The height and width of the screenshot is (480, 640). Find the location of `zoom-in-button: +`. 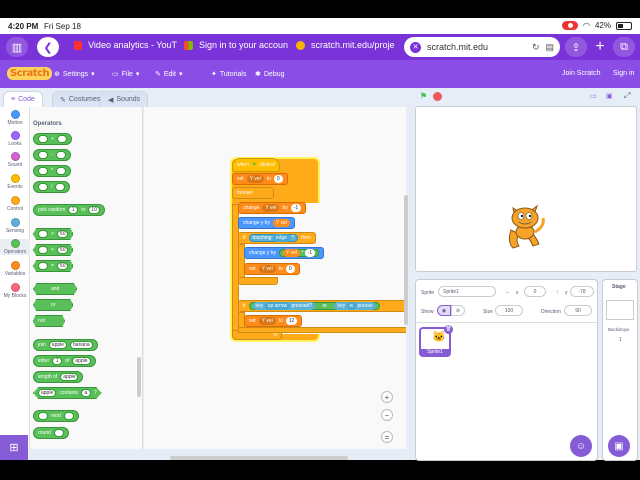

zoom-in-button: + is located at coordinates (387, 397).